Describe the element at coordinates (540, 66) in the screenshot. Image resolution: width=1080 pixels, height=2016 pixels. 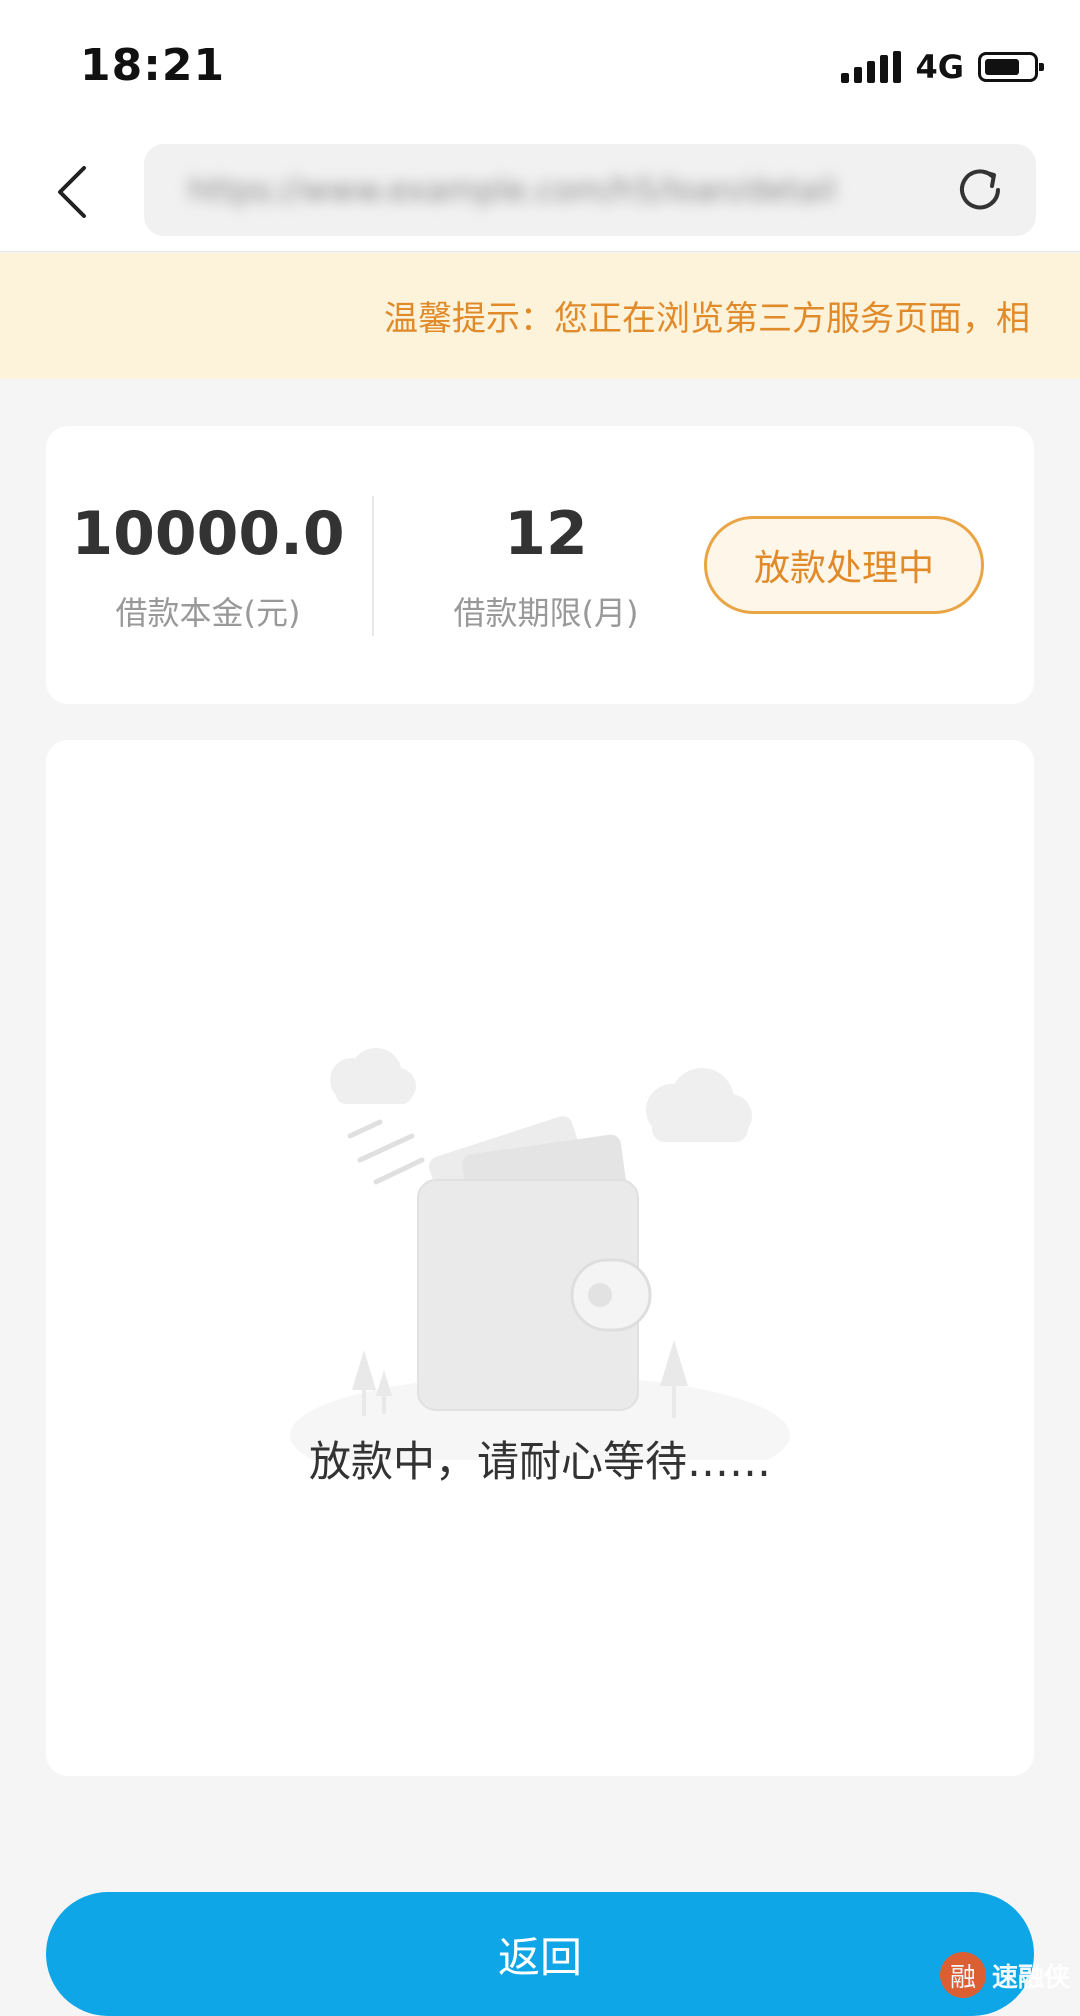
I see `status-bar: 18:21 4G` at that location.